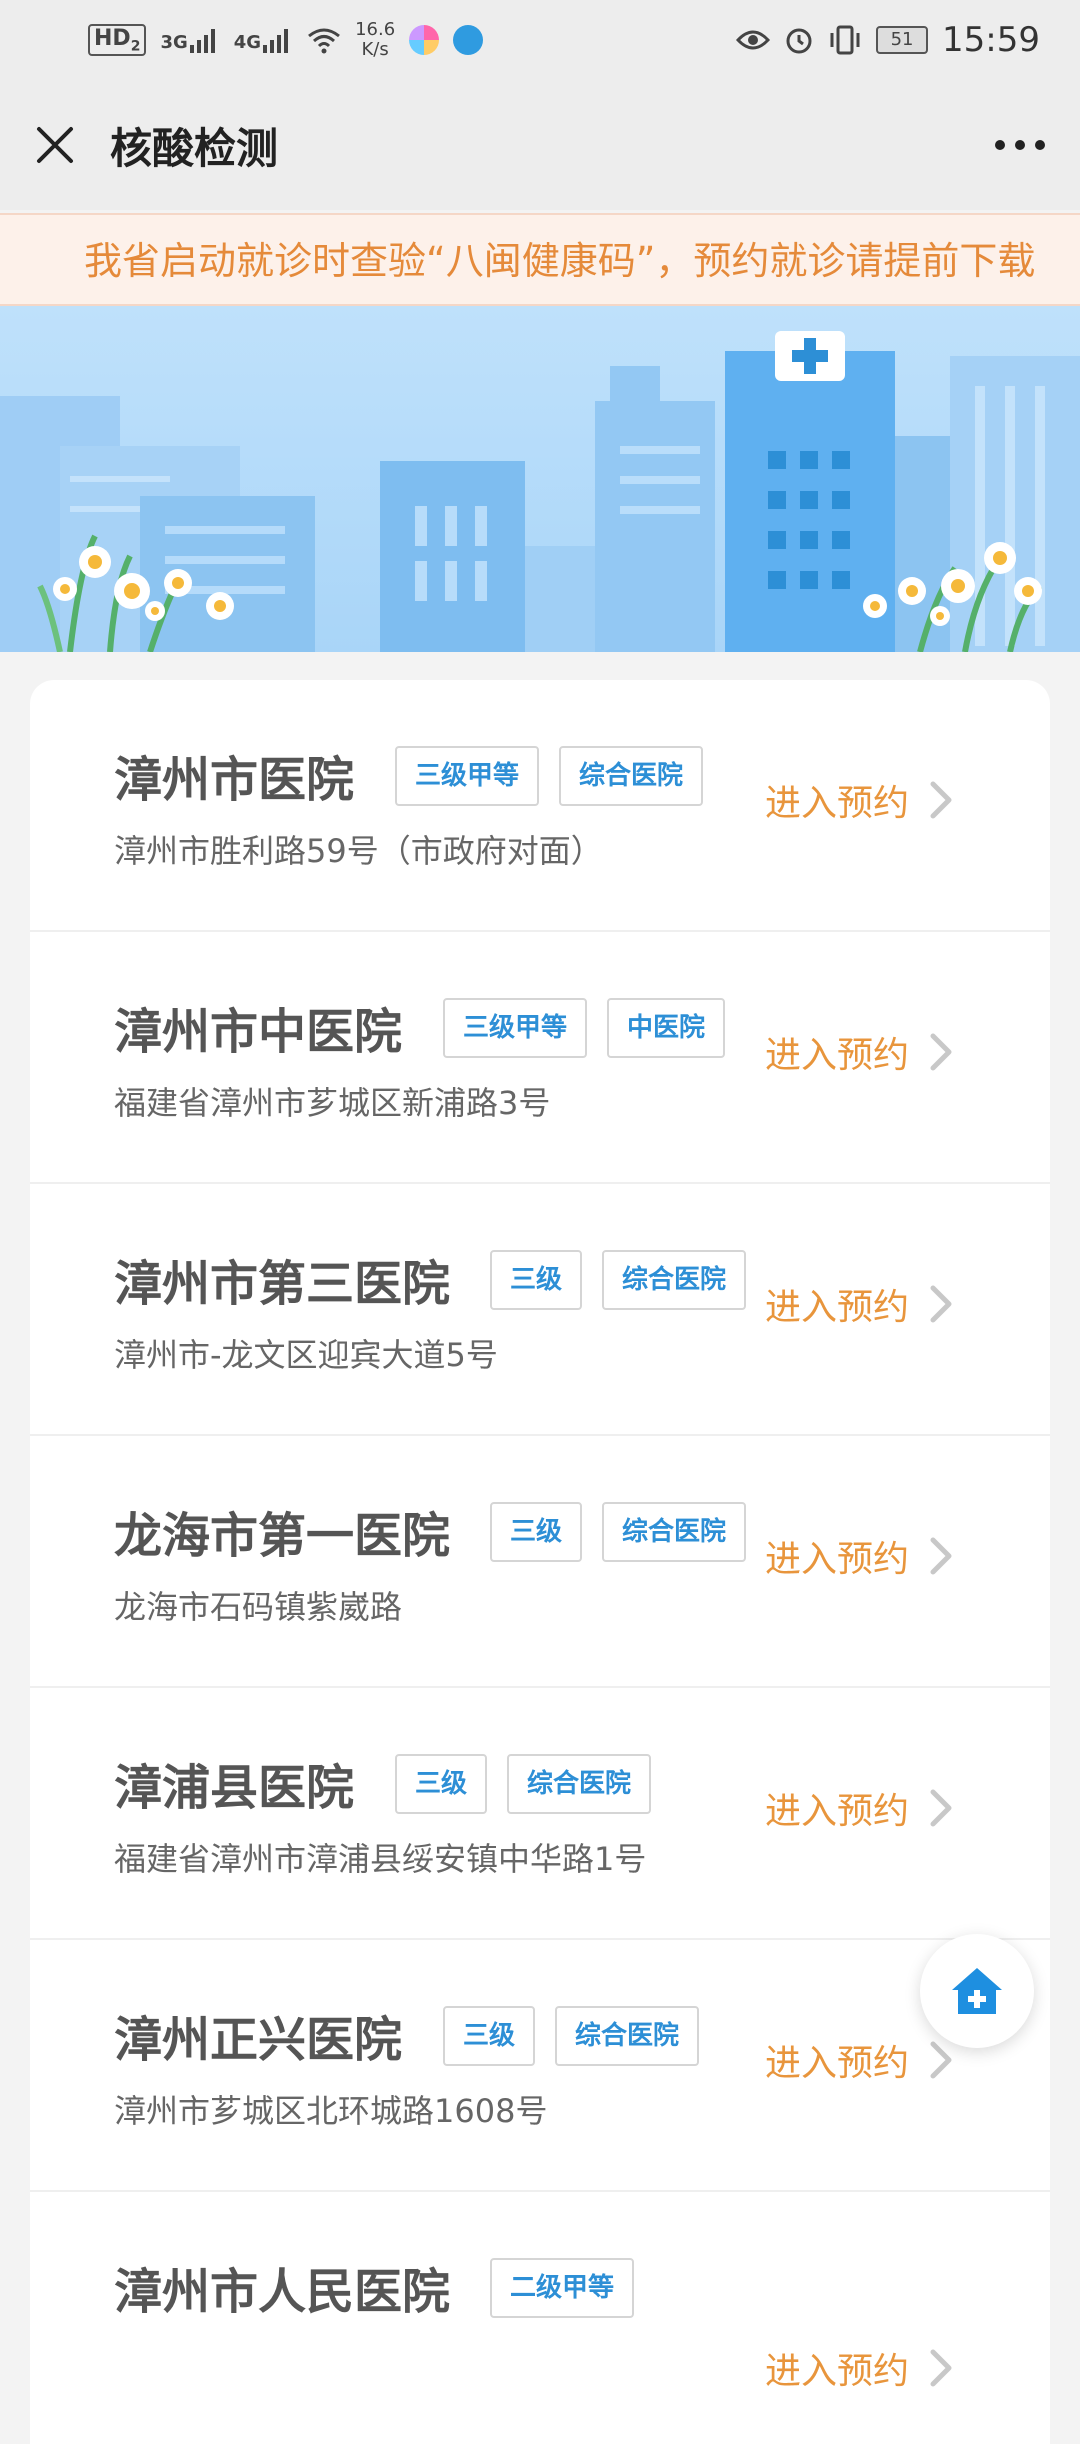 The width and height of the screenshot is (1080, 2444). Describe the element at coordinates (540, 491) in the screenshot. I see `city-hospital-illustration` at that location.